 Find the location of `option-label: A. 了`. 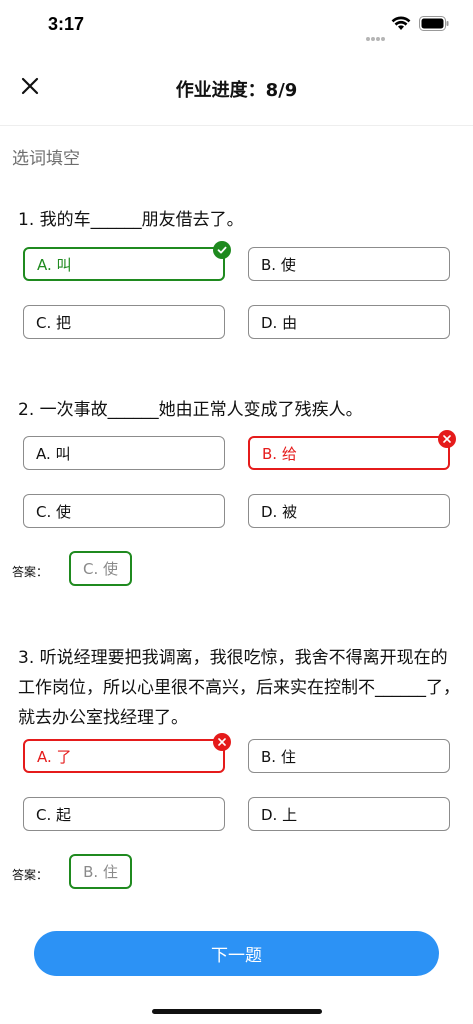

option-label: A. 了 is located at coordinates (54, 756).